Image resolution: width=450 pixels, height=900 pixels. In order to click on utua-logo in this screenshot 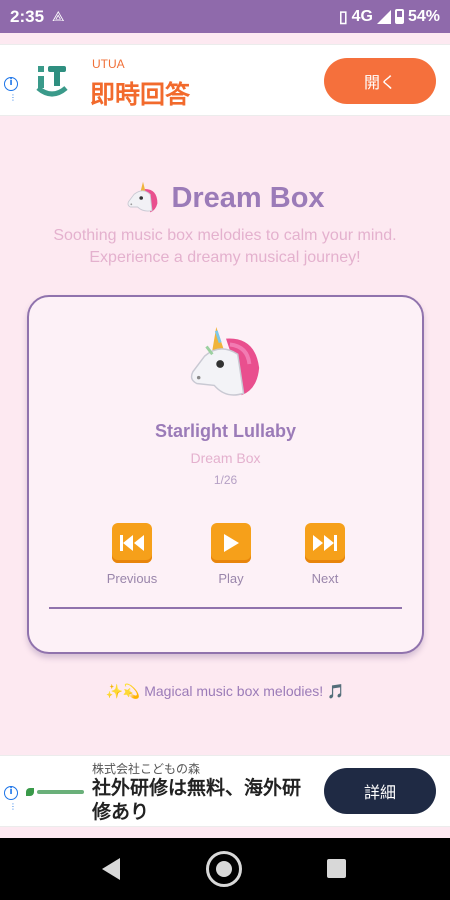, I will do `click(52, 81)`.